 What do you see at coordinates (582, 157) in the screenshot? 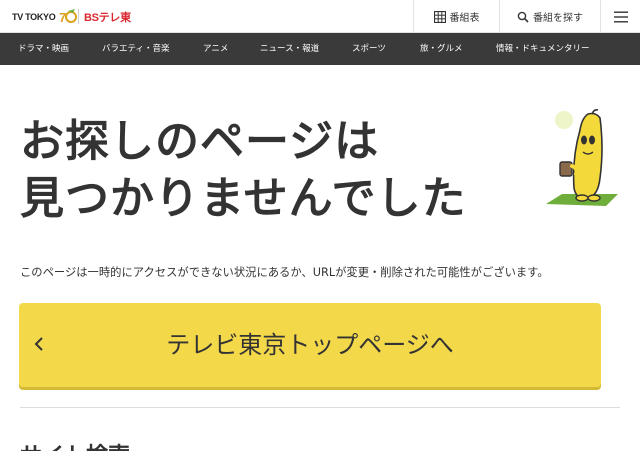
I see `nanana-mascot-icon` at bounding box center [582, 157].